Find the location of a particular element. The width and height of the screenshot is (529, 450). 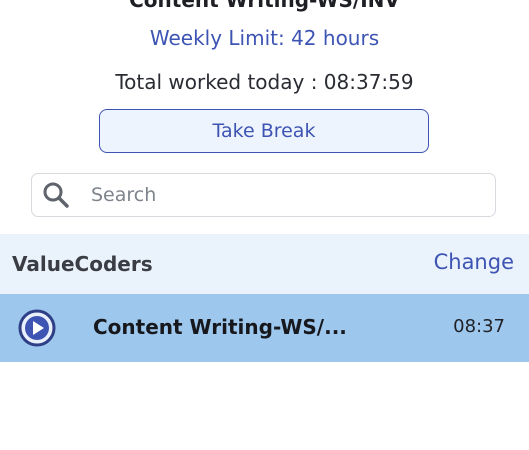

take-break-button: Take Break is located at coordinates (264, 131).